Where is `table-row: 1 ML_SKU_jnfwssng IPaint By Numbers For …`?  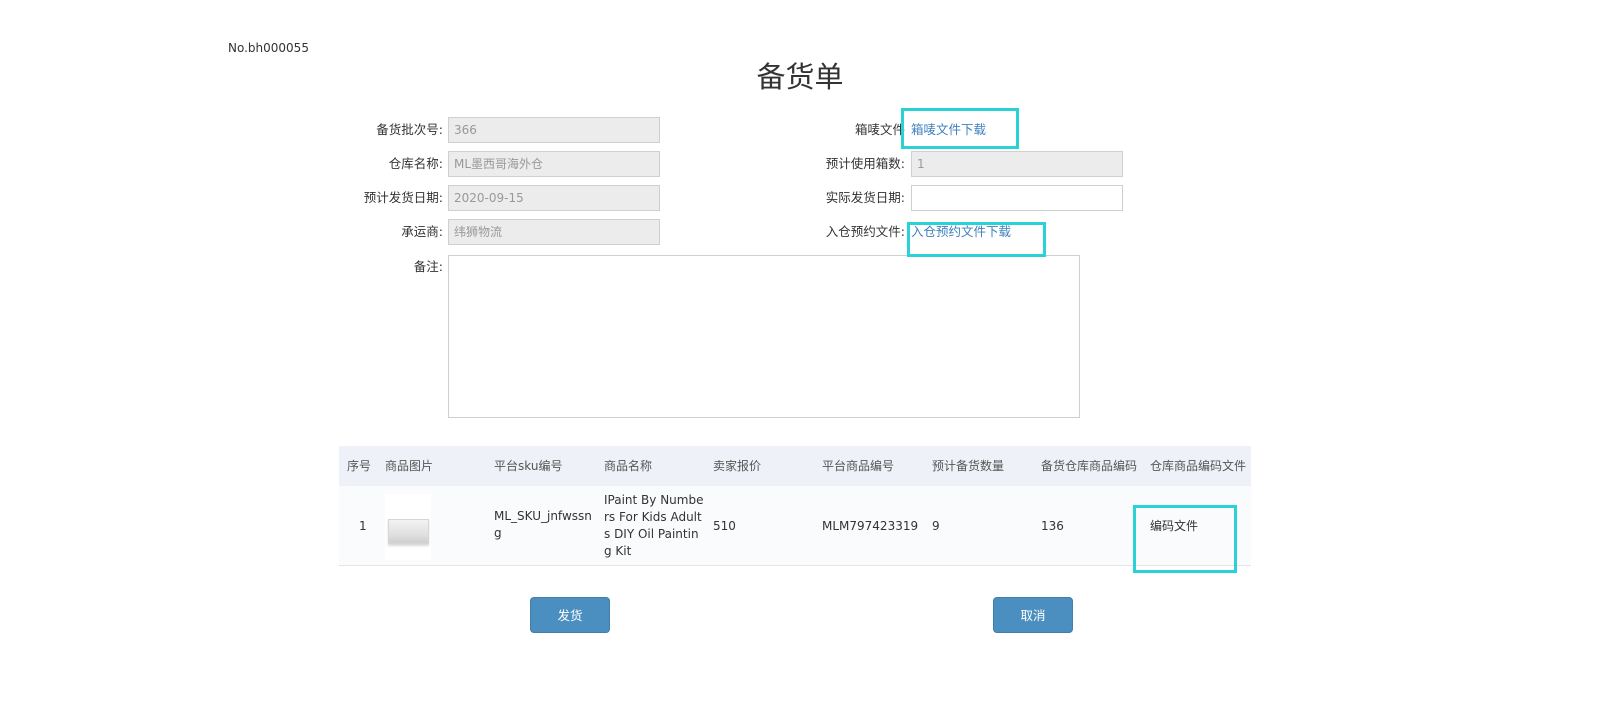 table-row: 1 ML_SKU_jnfwssng IPaint By Numbers For … is located at coordinates (795, 526).